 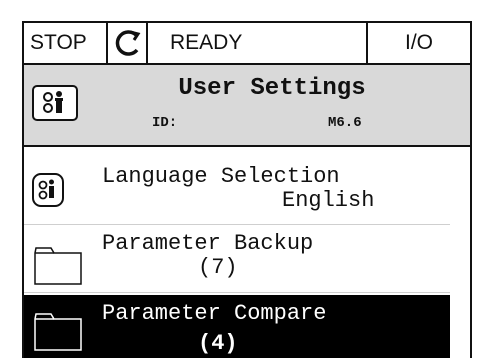 I want to click on menu-item-value: (4), so click(x=218, y=343).